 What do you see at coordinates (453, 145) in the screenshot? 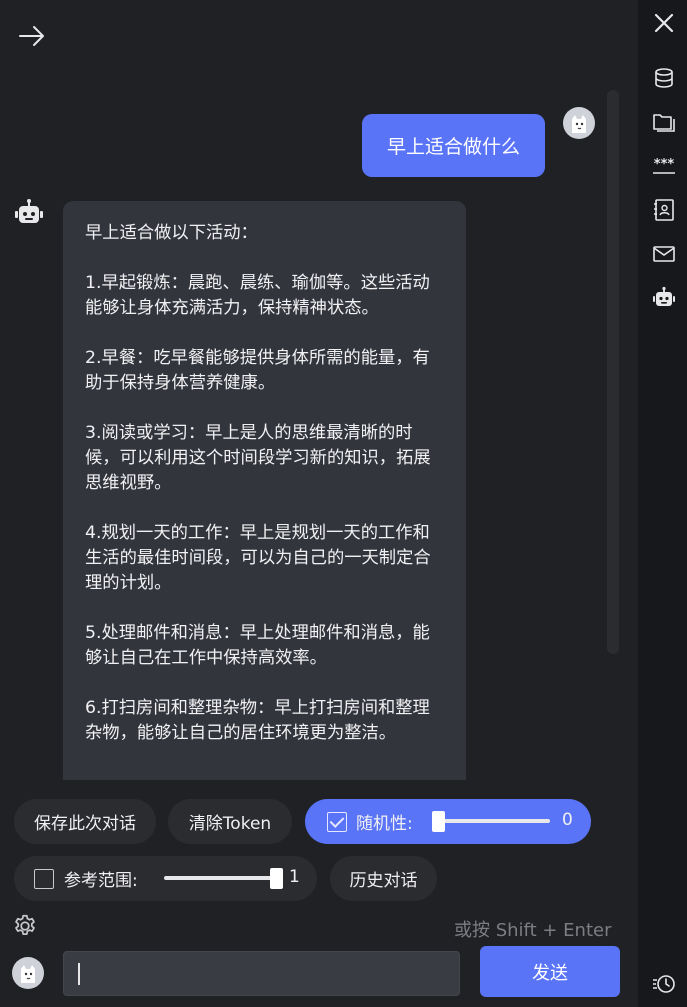
I see `user-message: 早上适合做什么` at bounding box center [453, 145].